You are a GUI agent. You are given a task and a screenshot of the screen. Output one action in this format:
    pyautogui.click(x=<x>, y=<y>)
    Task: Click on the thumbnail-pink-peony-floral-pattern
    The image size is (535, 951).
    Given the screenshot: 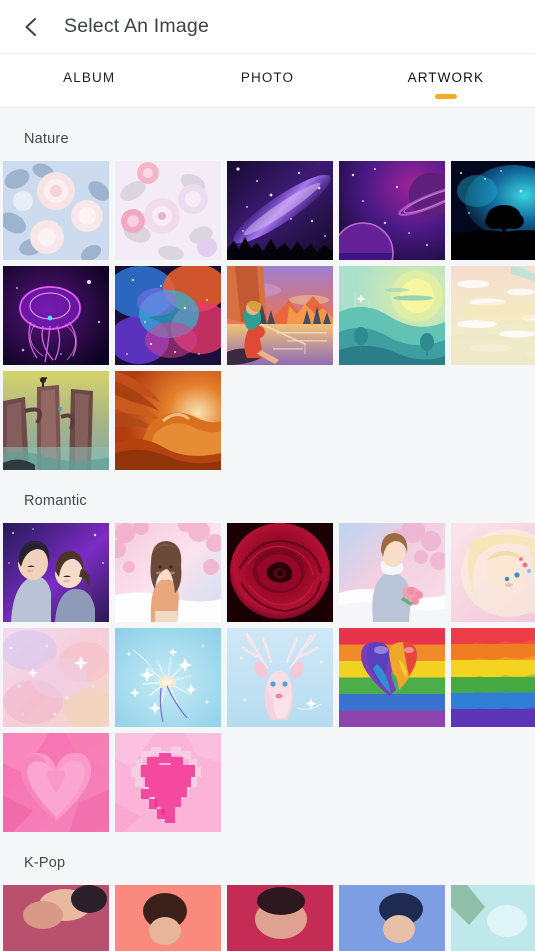 What is the action you would take?
    pyautogui.click(x=168, y=210)
    